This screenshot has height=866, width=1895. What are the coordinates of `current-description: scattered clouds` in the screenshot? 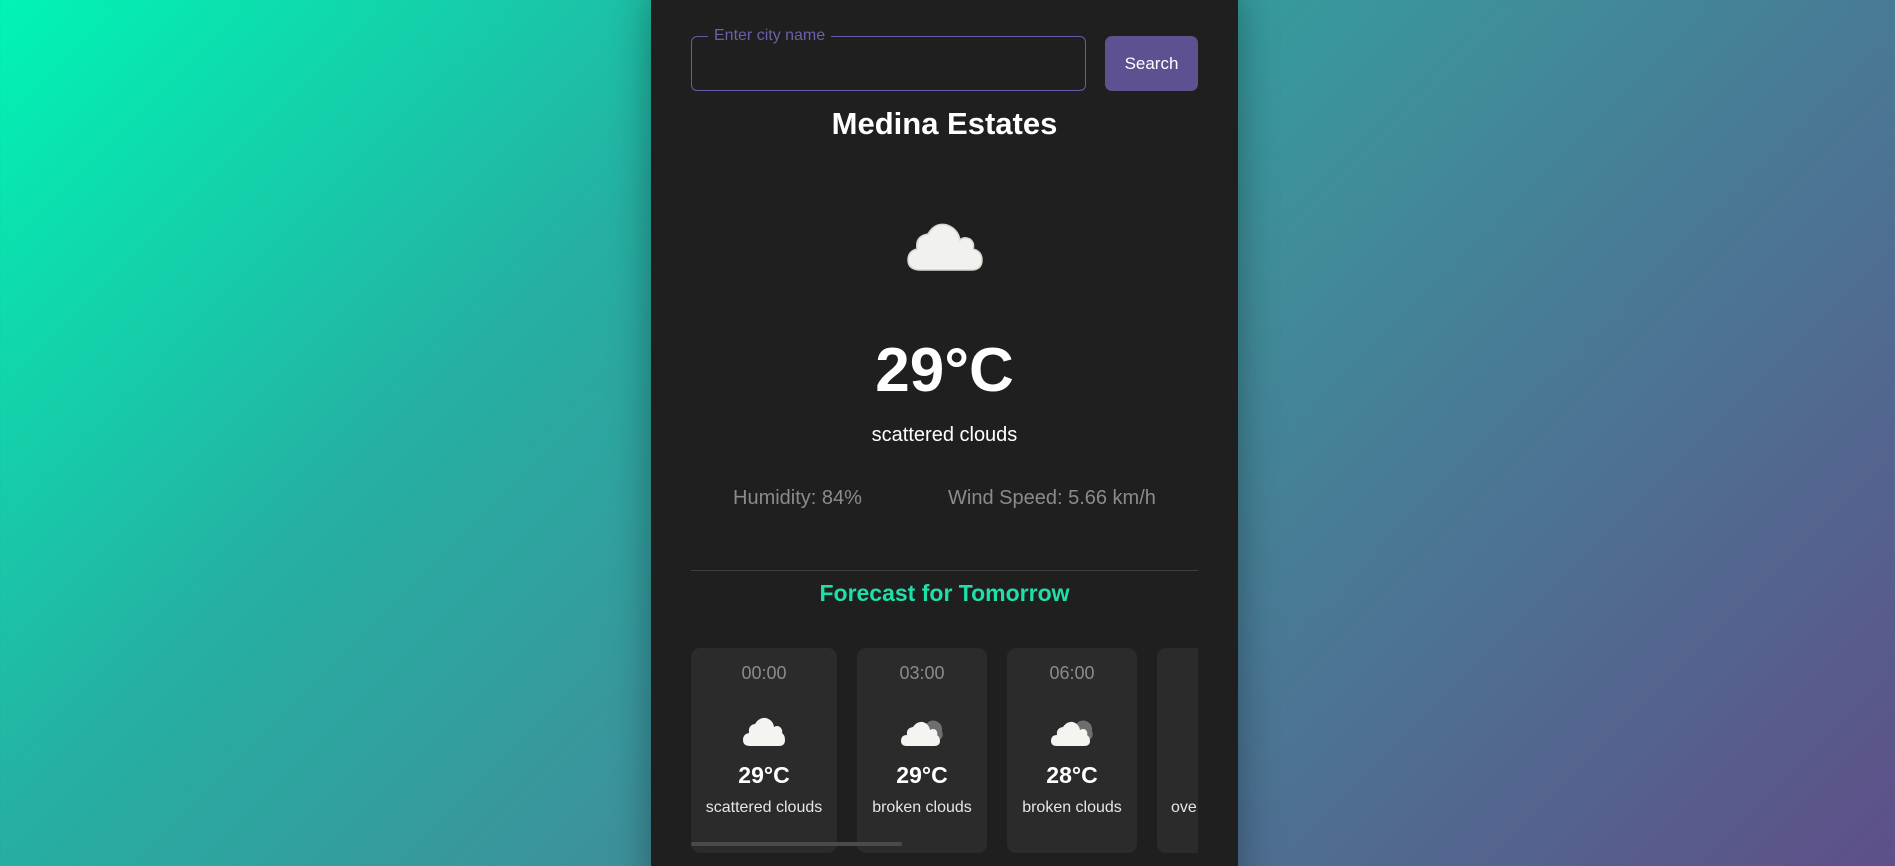 It's located at (944, 435).